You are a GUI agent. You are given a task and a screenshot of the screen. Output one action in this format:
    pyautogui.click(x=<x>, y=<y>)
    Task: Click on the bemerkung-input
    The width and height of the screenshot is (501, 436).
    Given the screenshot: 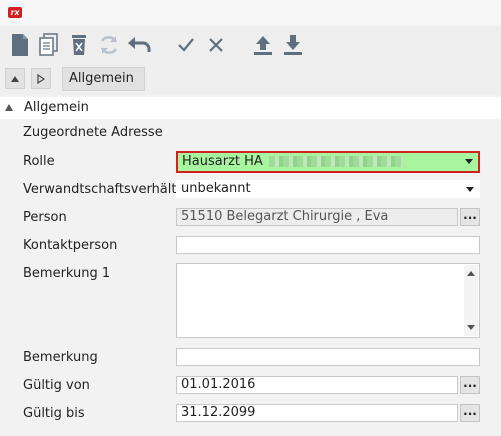 What is the action you would take?
    pyautogui.click(x=328, y=357)
    